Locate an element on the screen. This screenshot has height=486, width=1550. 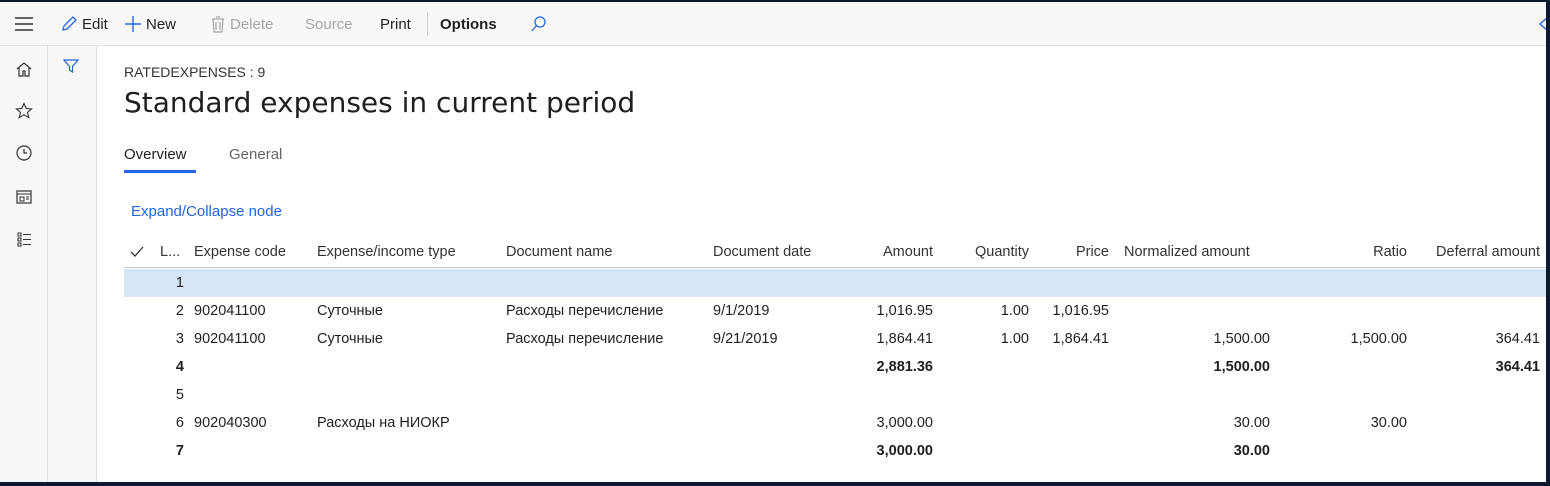
search-icon is located at coordinates (539, 24).